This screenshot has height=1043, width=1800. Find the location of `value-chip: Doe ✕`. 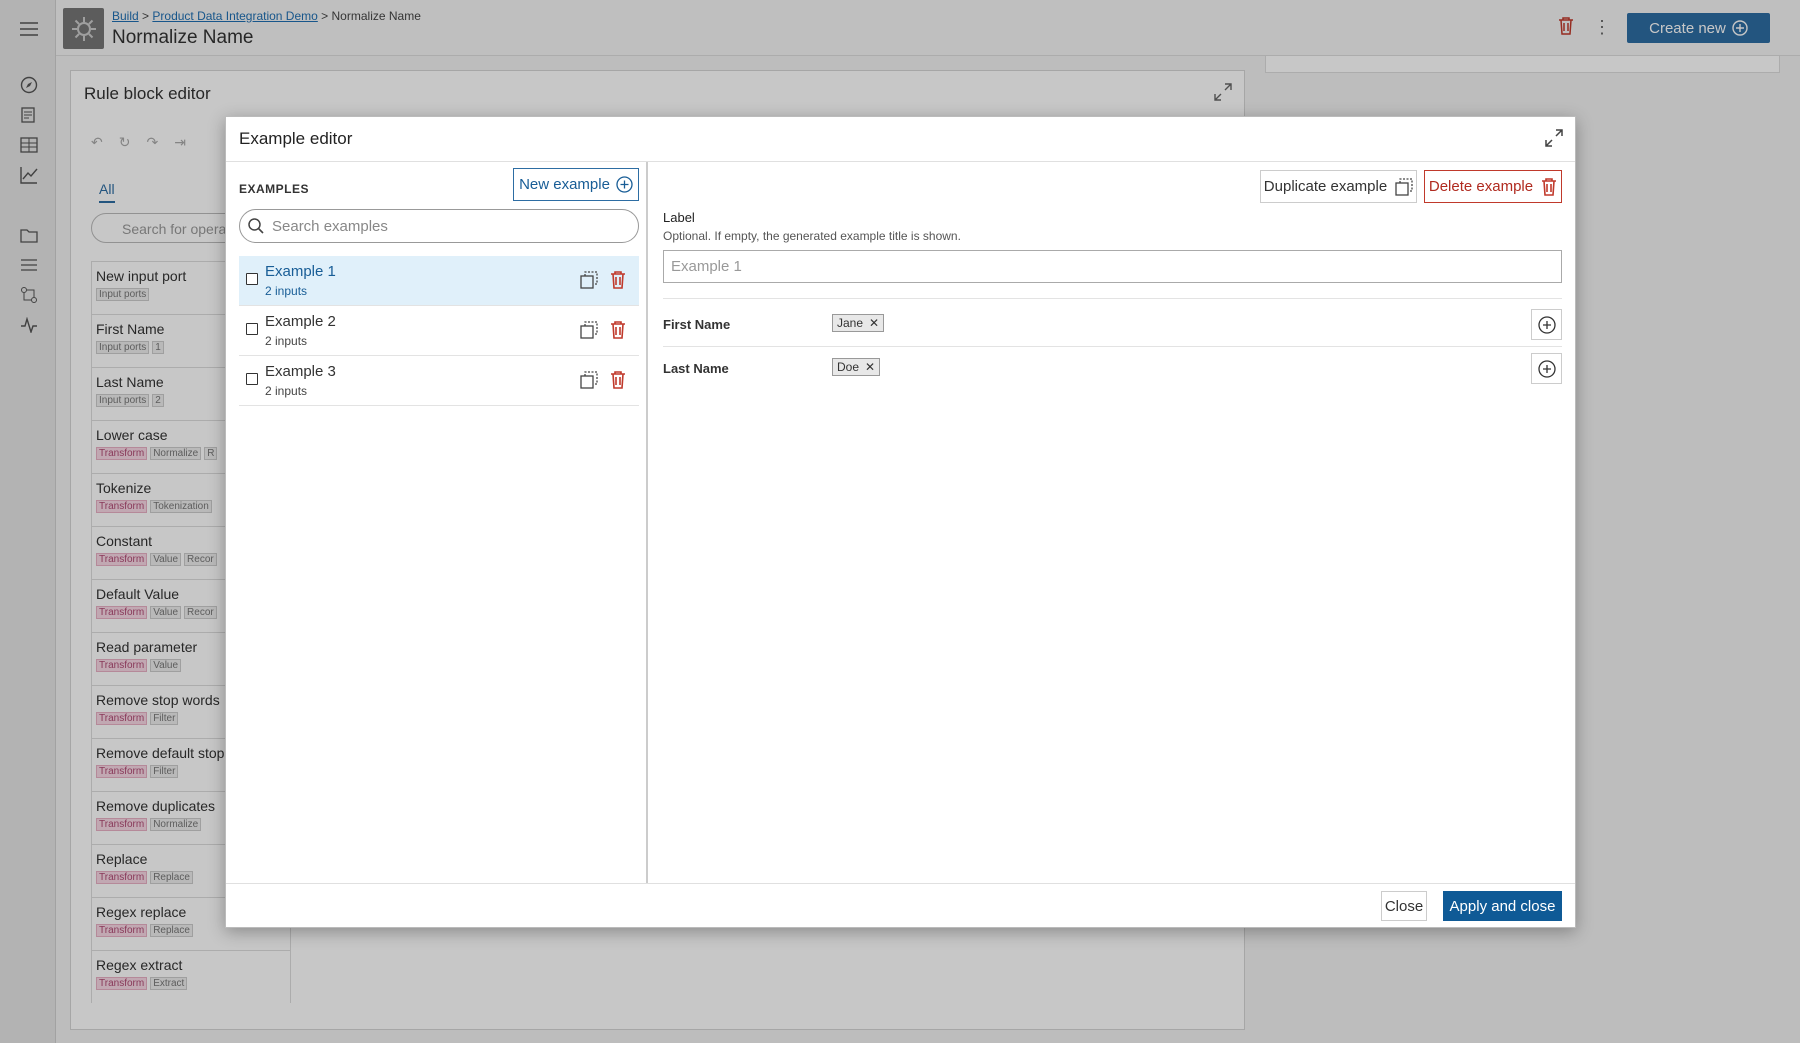

value-chip: Doe ✕ is located at coordinates (856, 367).